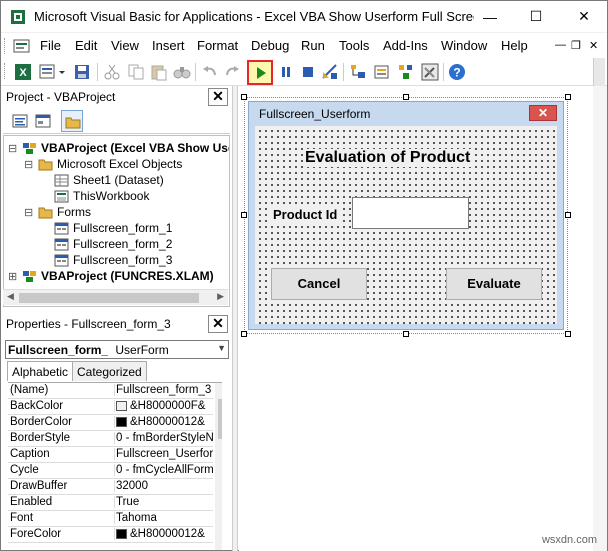  I want to click on minimize-button: —, so click(490, 16).